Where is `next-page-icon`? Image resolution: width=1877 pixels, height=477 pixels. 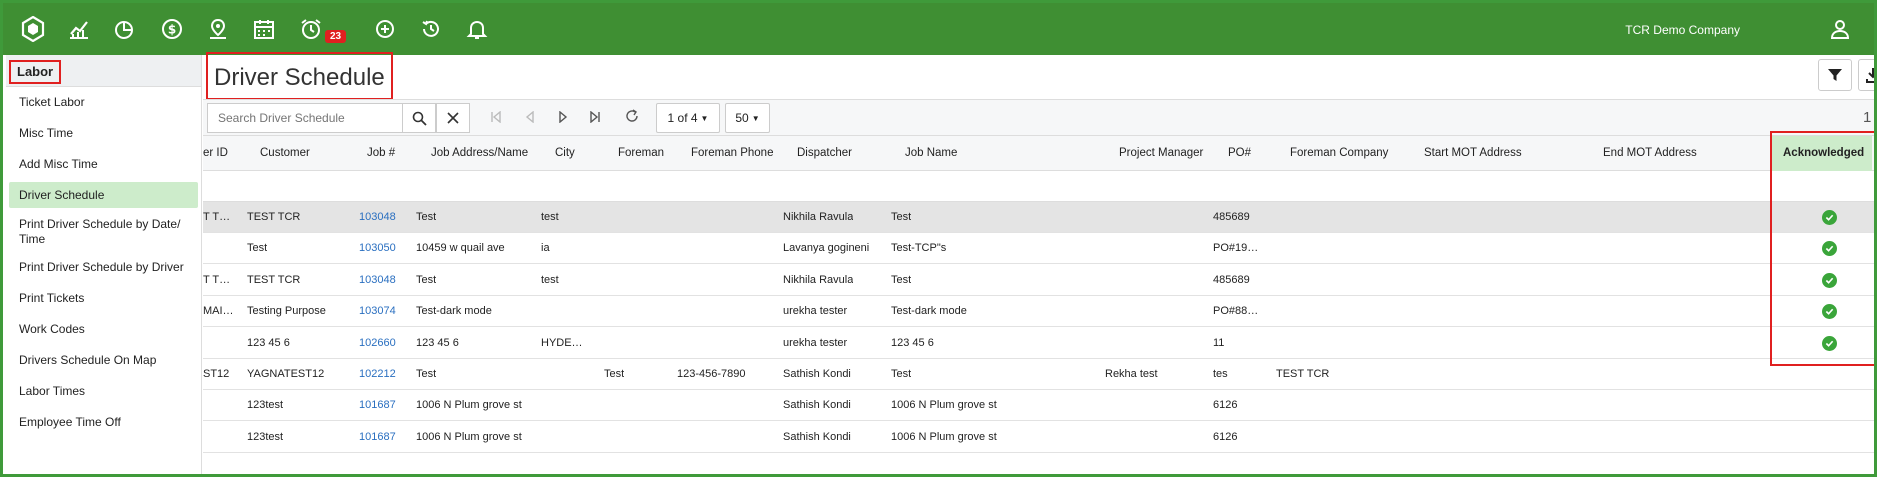
next-page-icon is located at coordinates (563, 118).